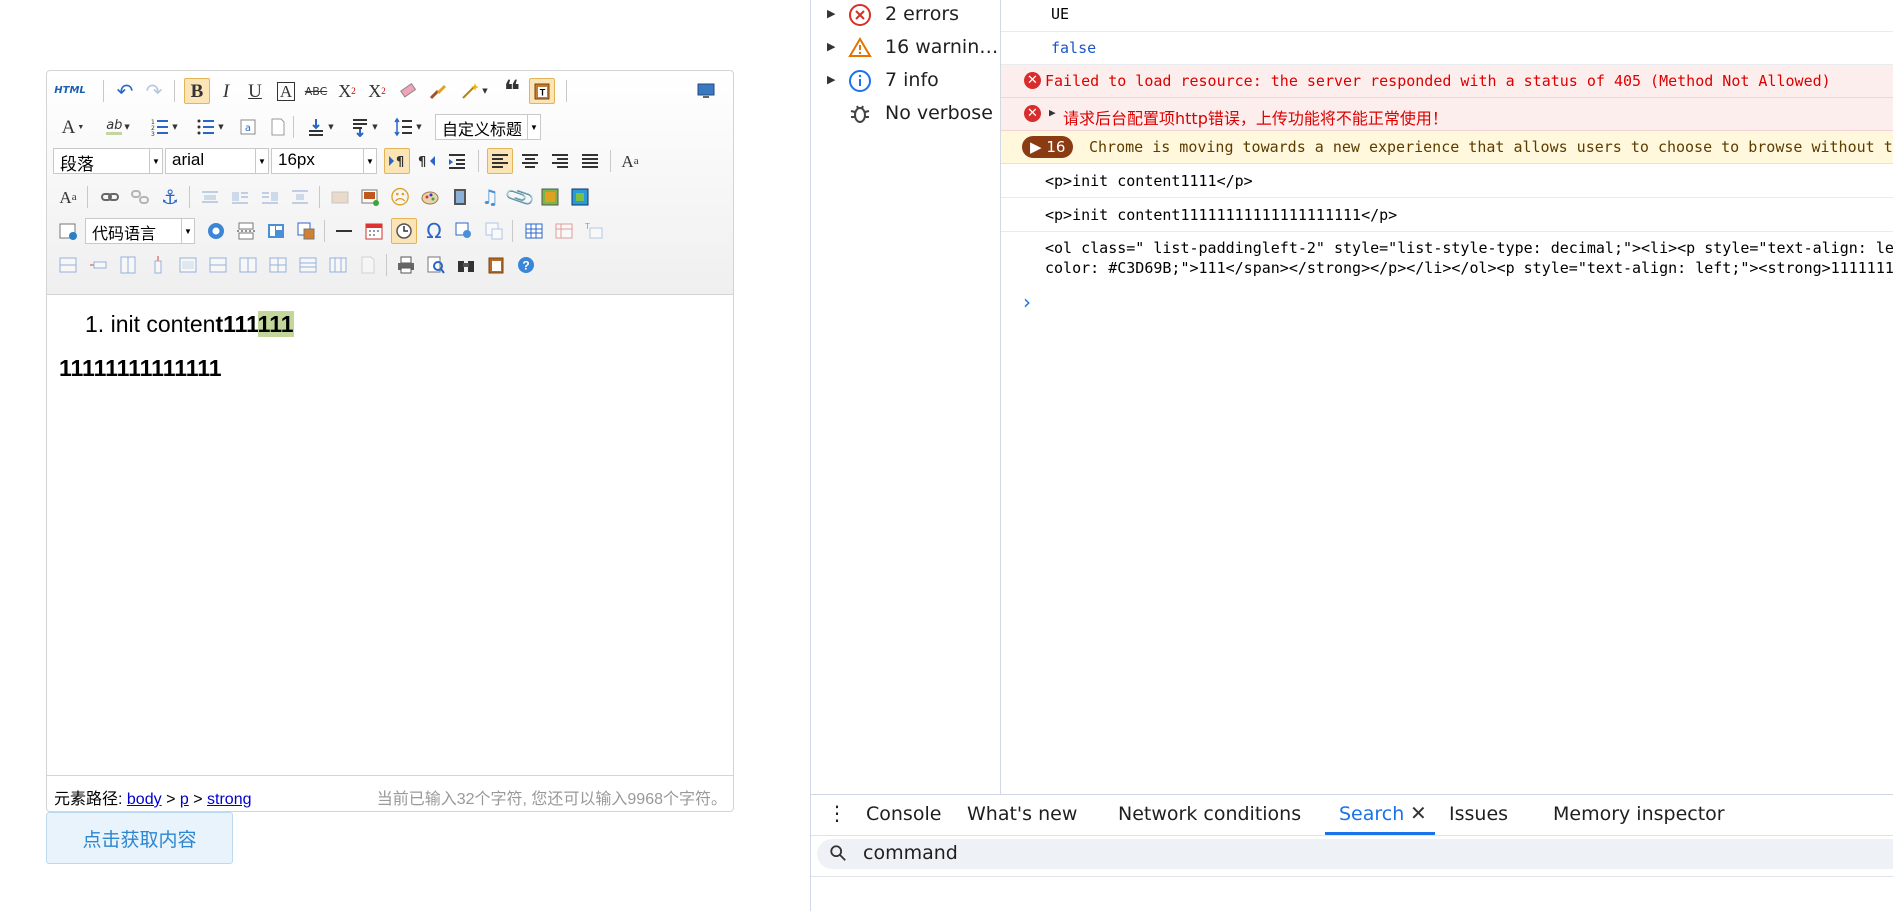 This screenshot has width=1893, height=912. Describe the element at coordinates (370, 197) in the screenshot. I see `insert-image-icon` at that location.